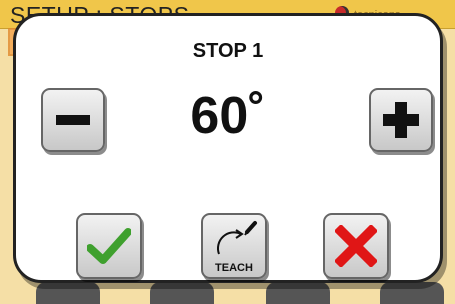 Image resolution: width=455 pixels, height=304 pixels. I want to click on checkmark-icon, so click(109, 246).